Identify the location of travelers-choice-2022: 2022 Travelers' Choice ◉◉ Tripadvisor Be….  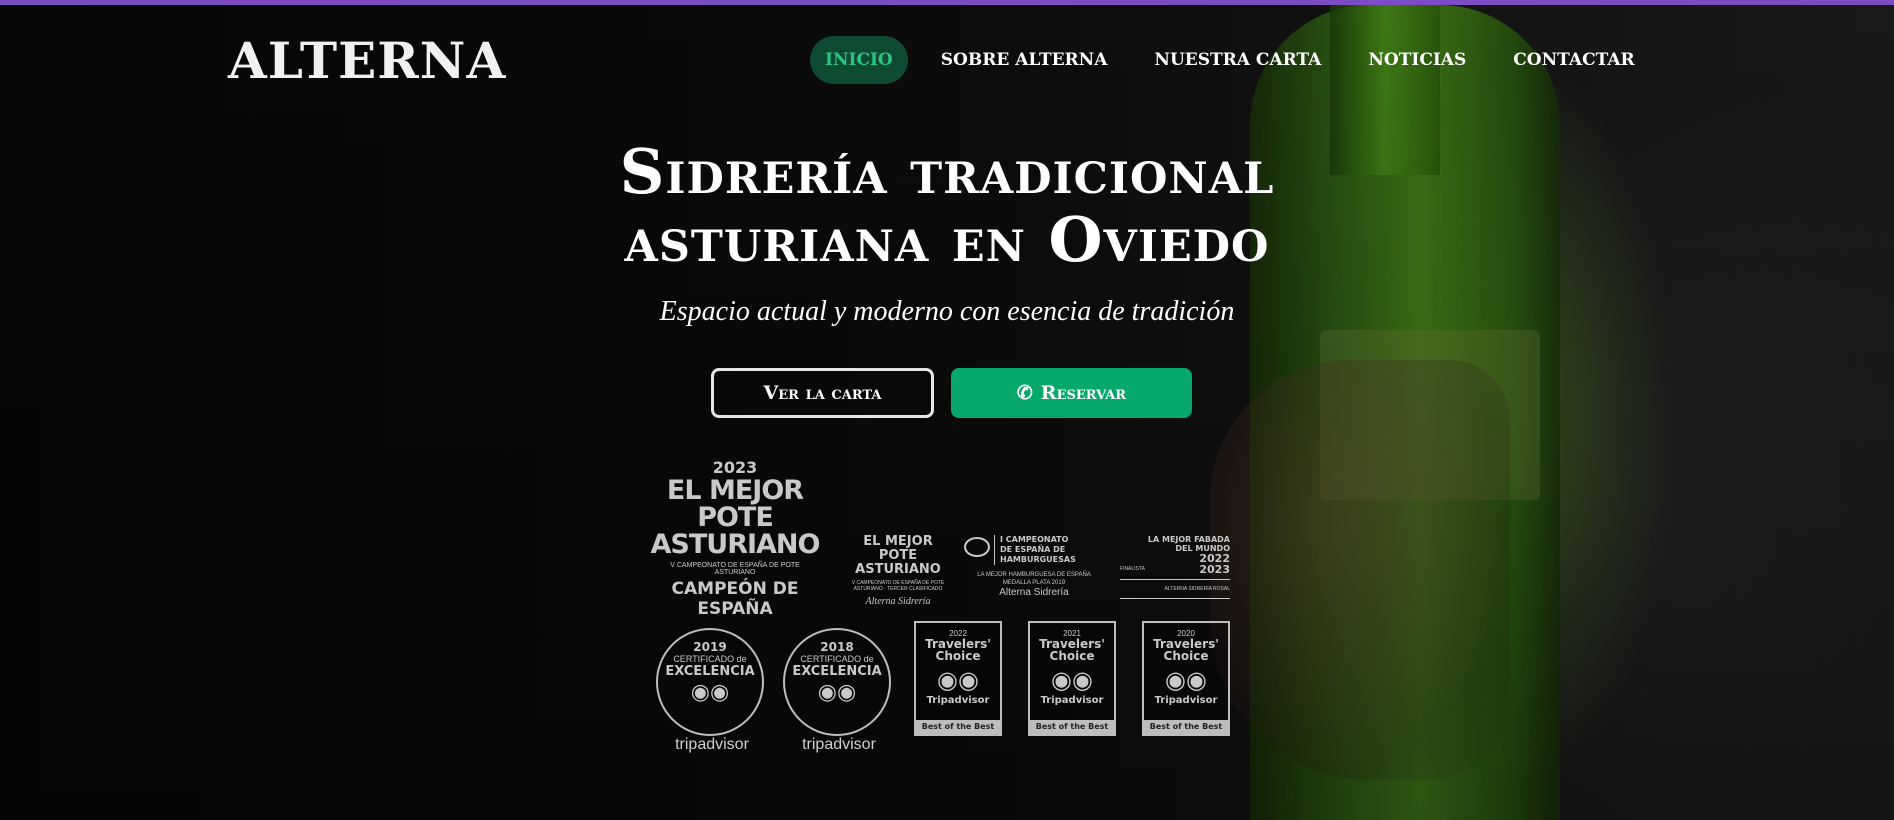
(958, 678).